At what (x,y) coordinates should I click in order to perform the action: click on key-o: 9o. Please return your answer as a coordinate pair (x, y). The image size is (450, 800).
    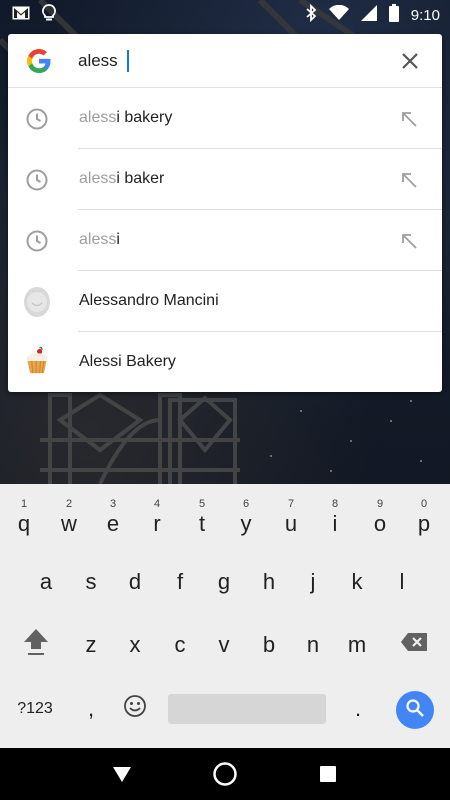
    Looking at the image, I should click on (380, 520).